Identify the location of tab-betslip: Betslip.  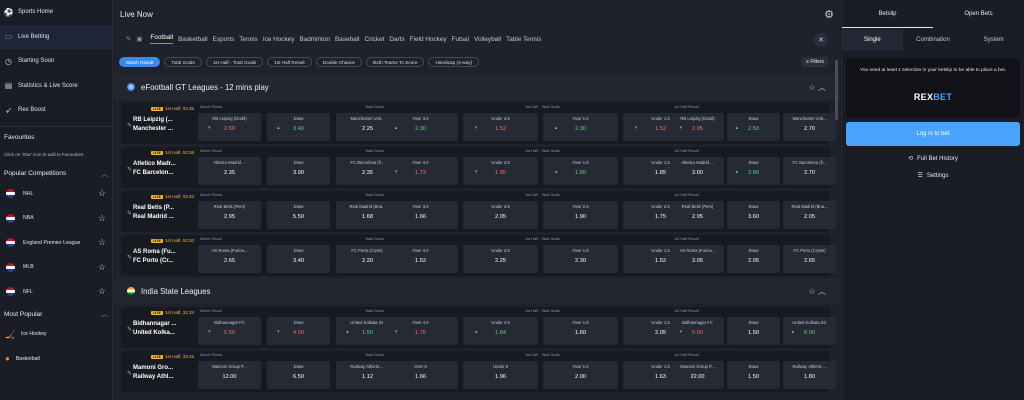
(887, 14).